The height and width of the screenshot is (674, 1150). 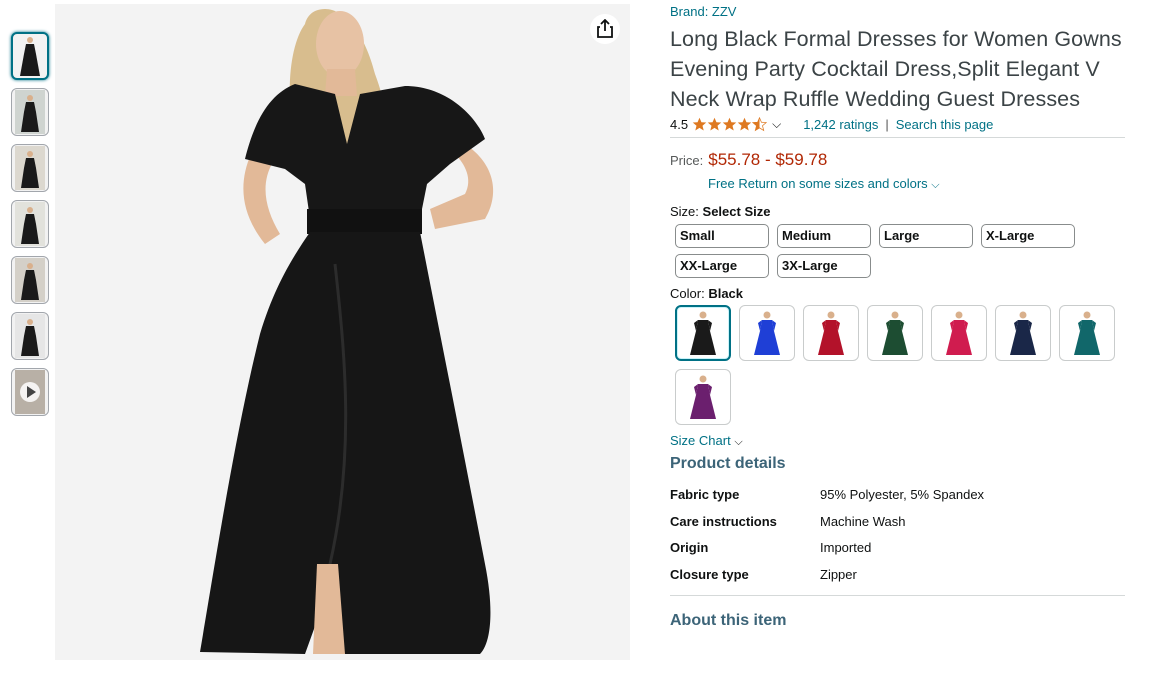 What do you see at coordinates (897, 13) in the screenshot?
I see `brand-link: Brand: ZZV` at bounding box center [897, 13].